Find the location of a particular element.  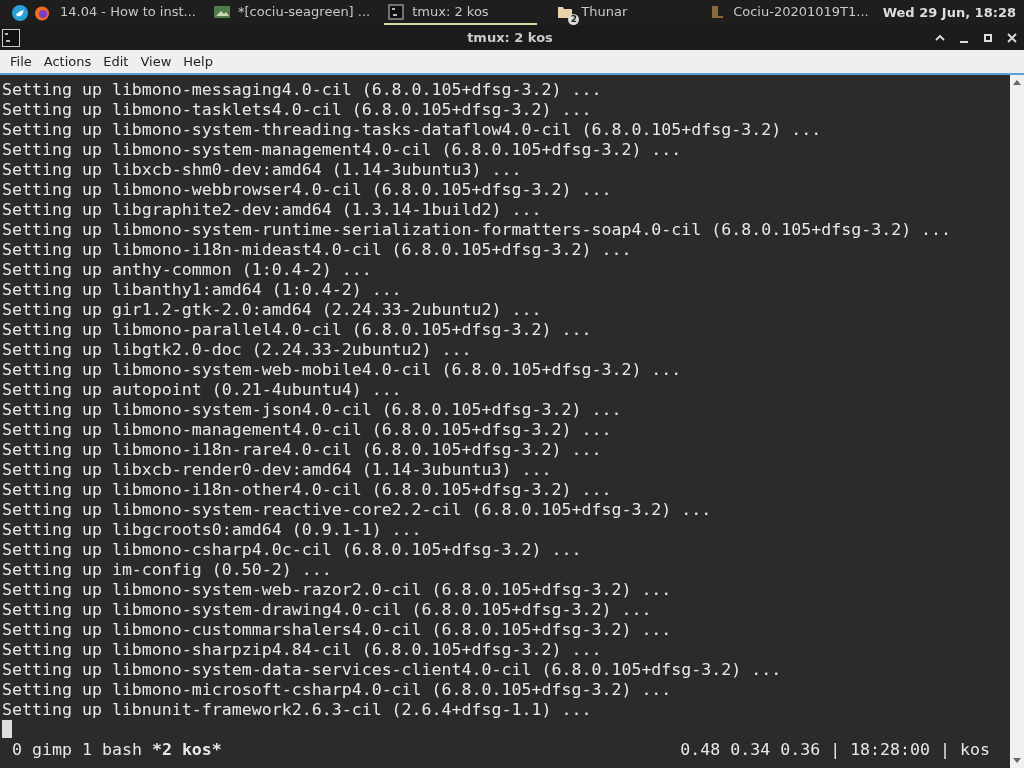

menu-item: Edit is located at coordinates (116, 61).